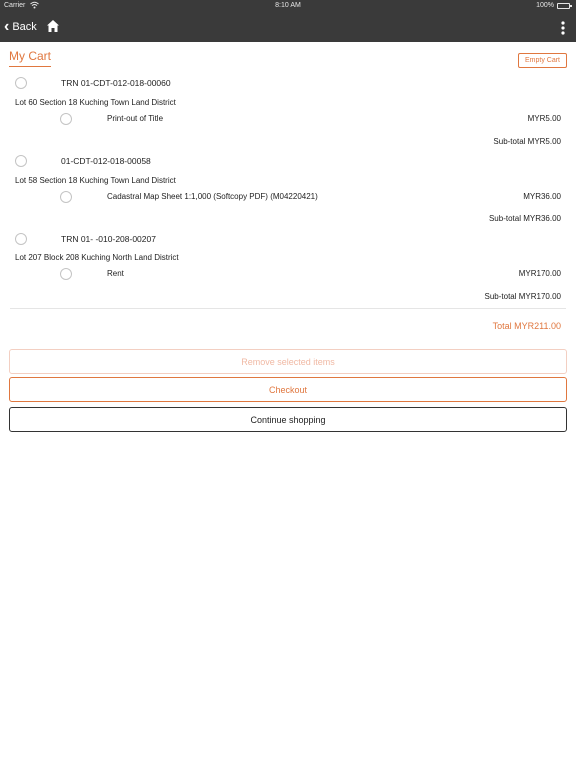 The image size is (576, 768). What do you see at coordinates (524, 218) in the screenshot?
I see `group-subtotal: Sub-total MYR36.00` at bounding box center [524, 218].